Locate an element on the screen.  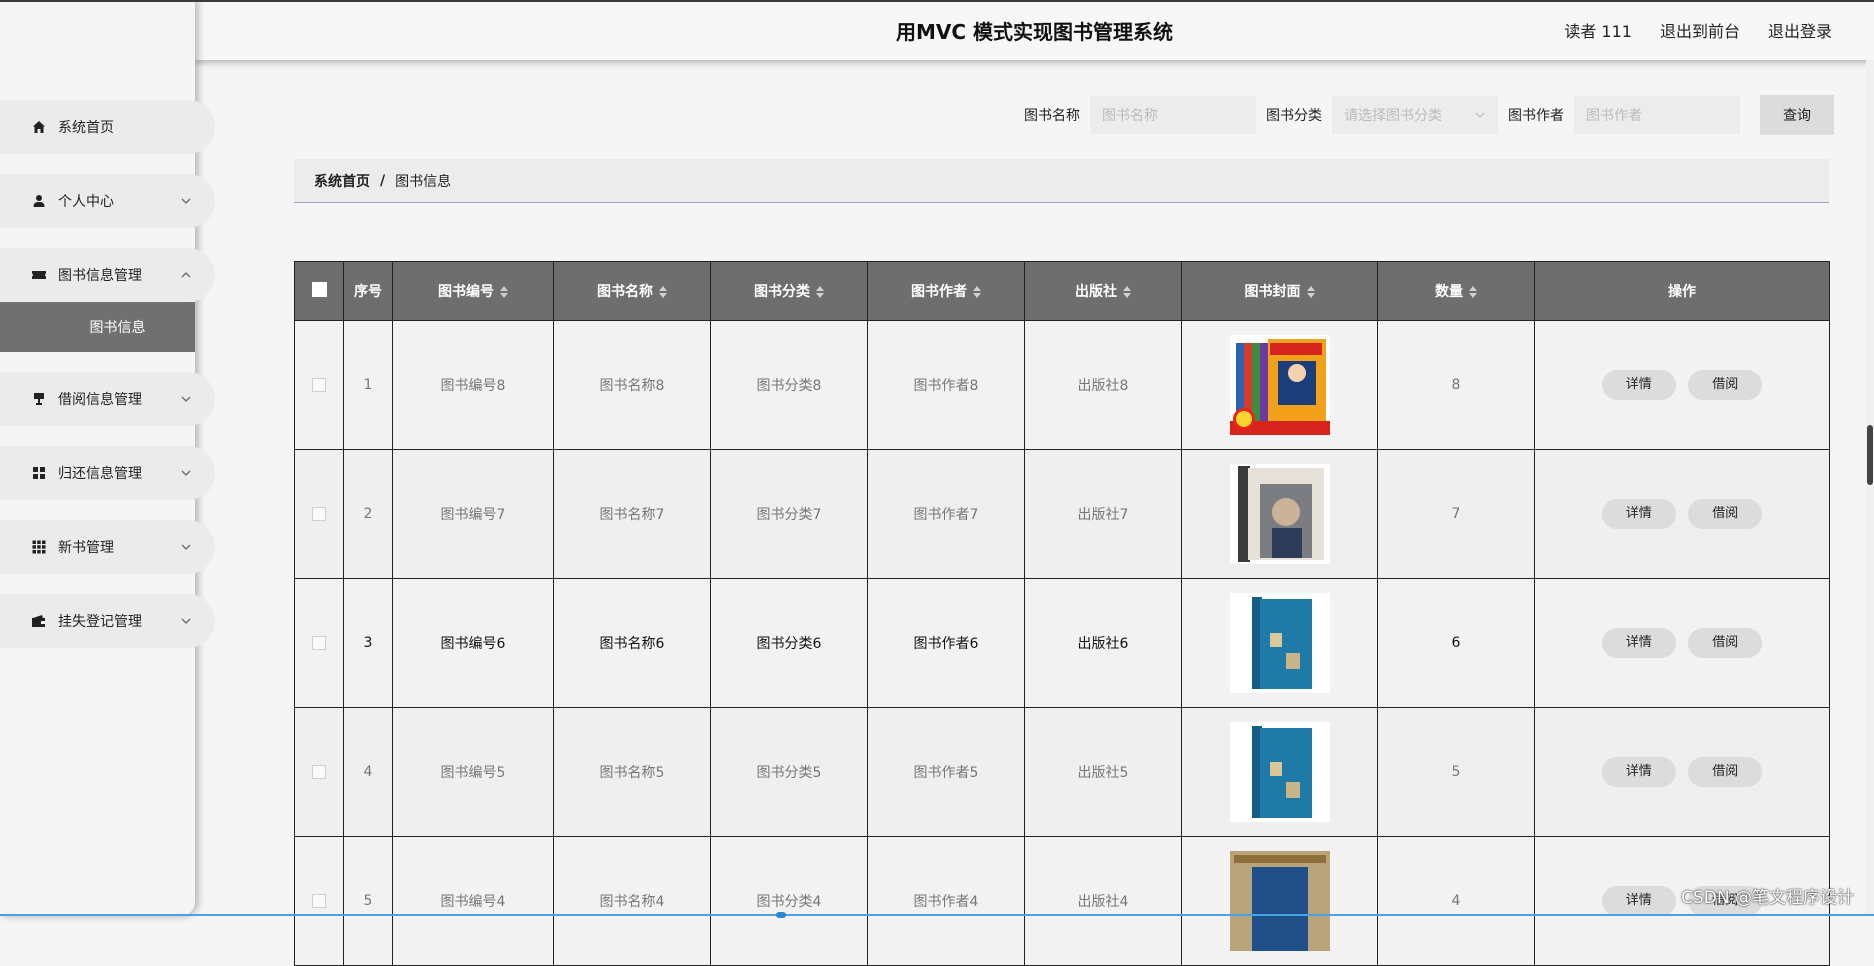
col-publisher: 出版社 is located at coordinates (1103, 291).